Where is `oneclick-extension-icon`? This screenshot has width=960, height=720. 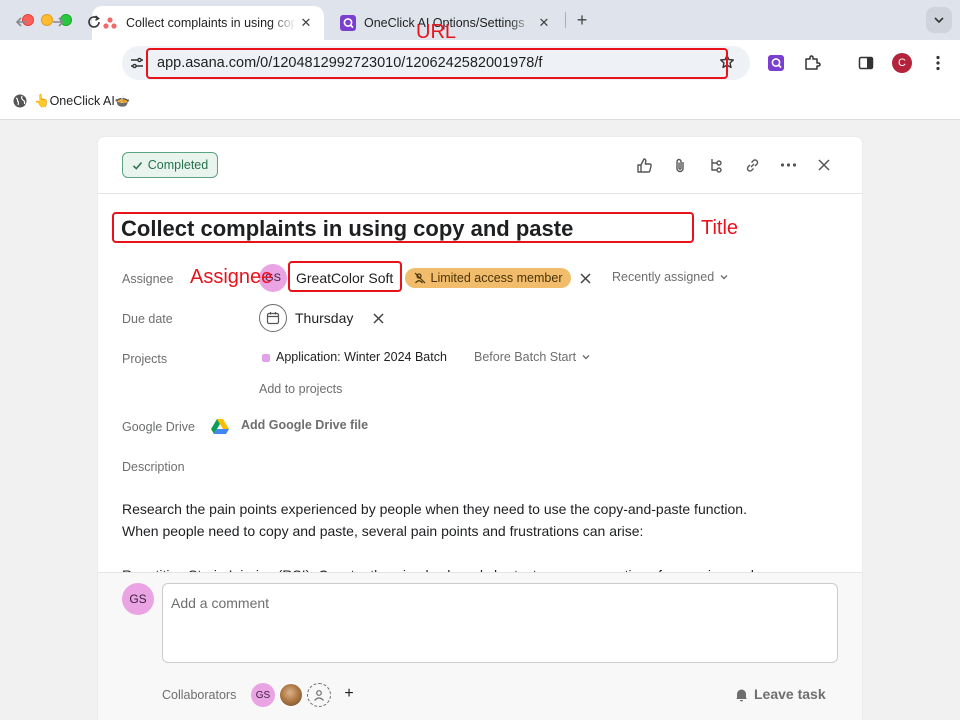
oneclick-extension-icon is located at coordinates (776, 63).